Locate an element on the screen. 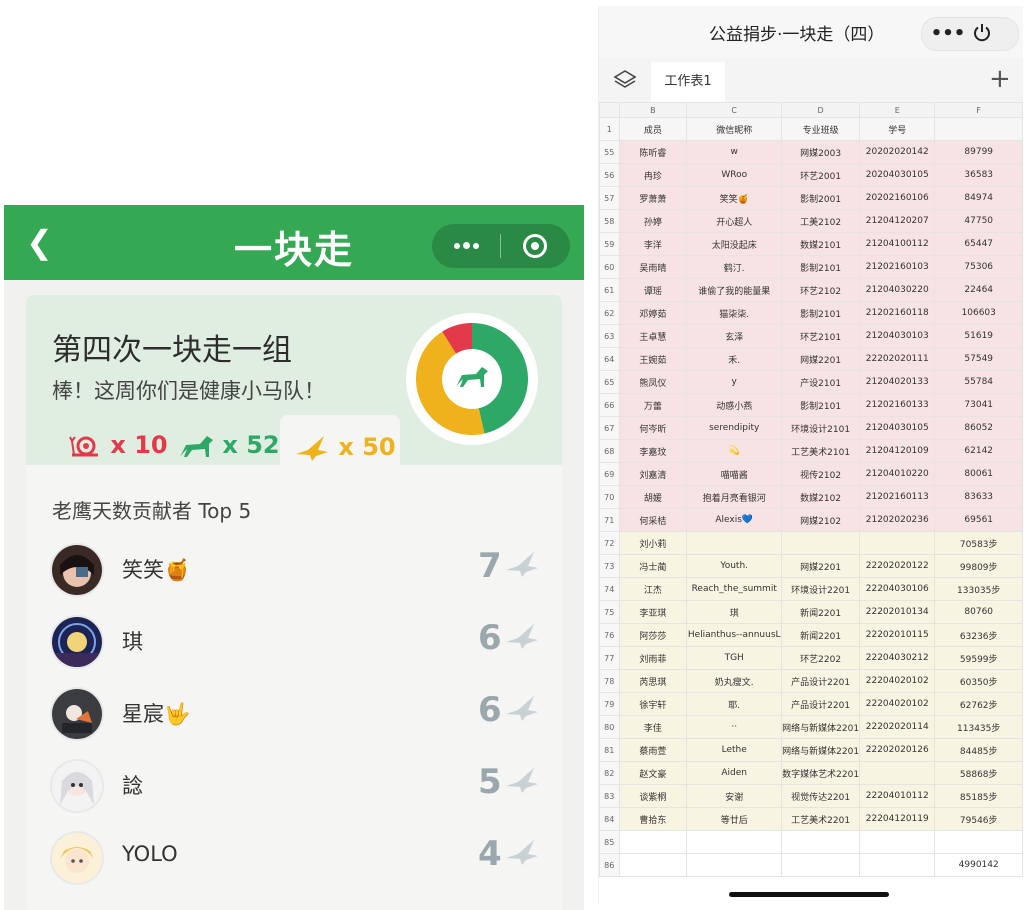 The image size is (1024, 910). row-number: 74 is located at coordinates (609, 589).